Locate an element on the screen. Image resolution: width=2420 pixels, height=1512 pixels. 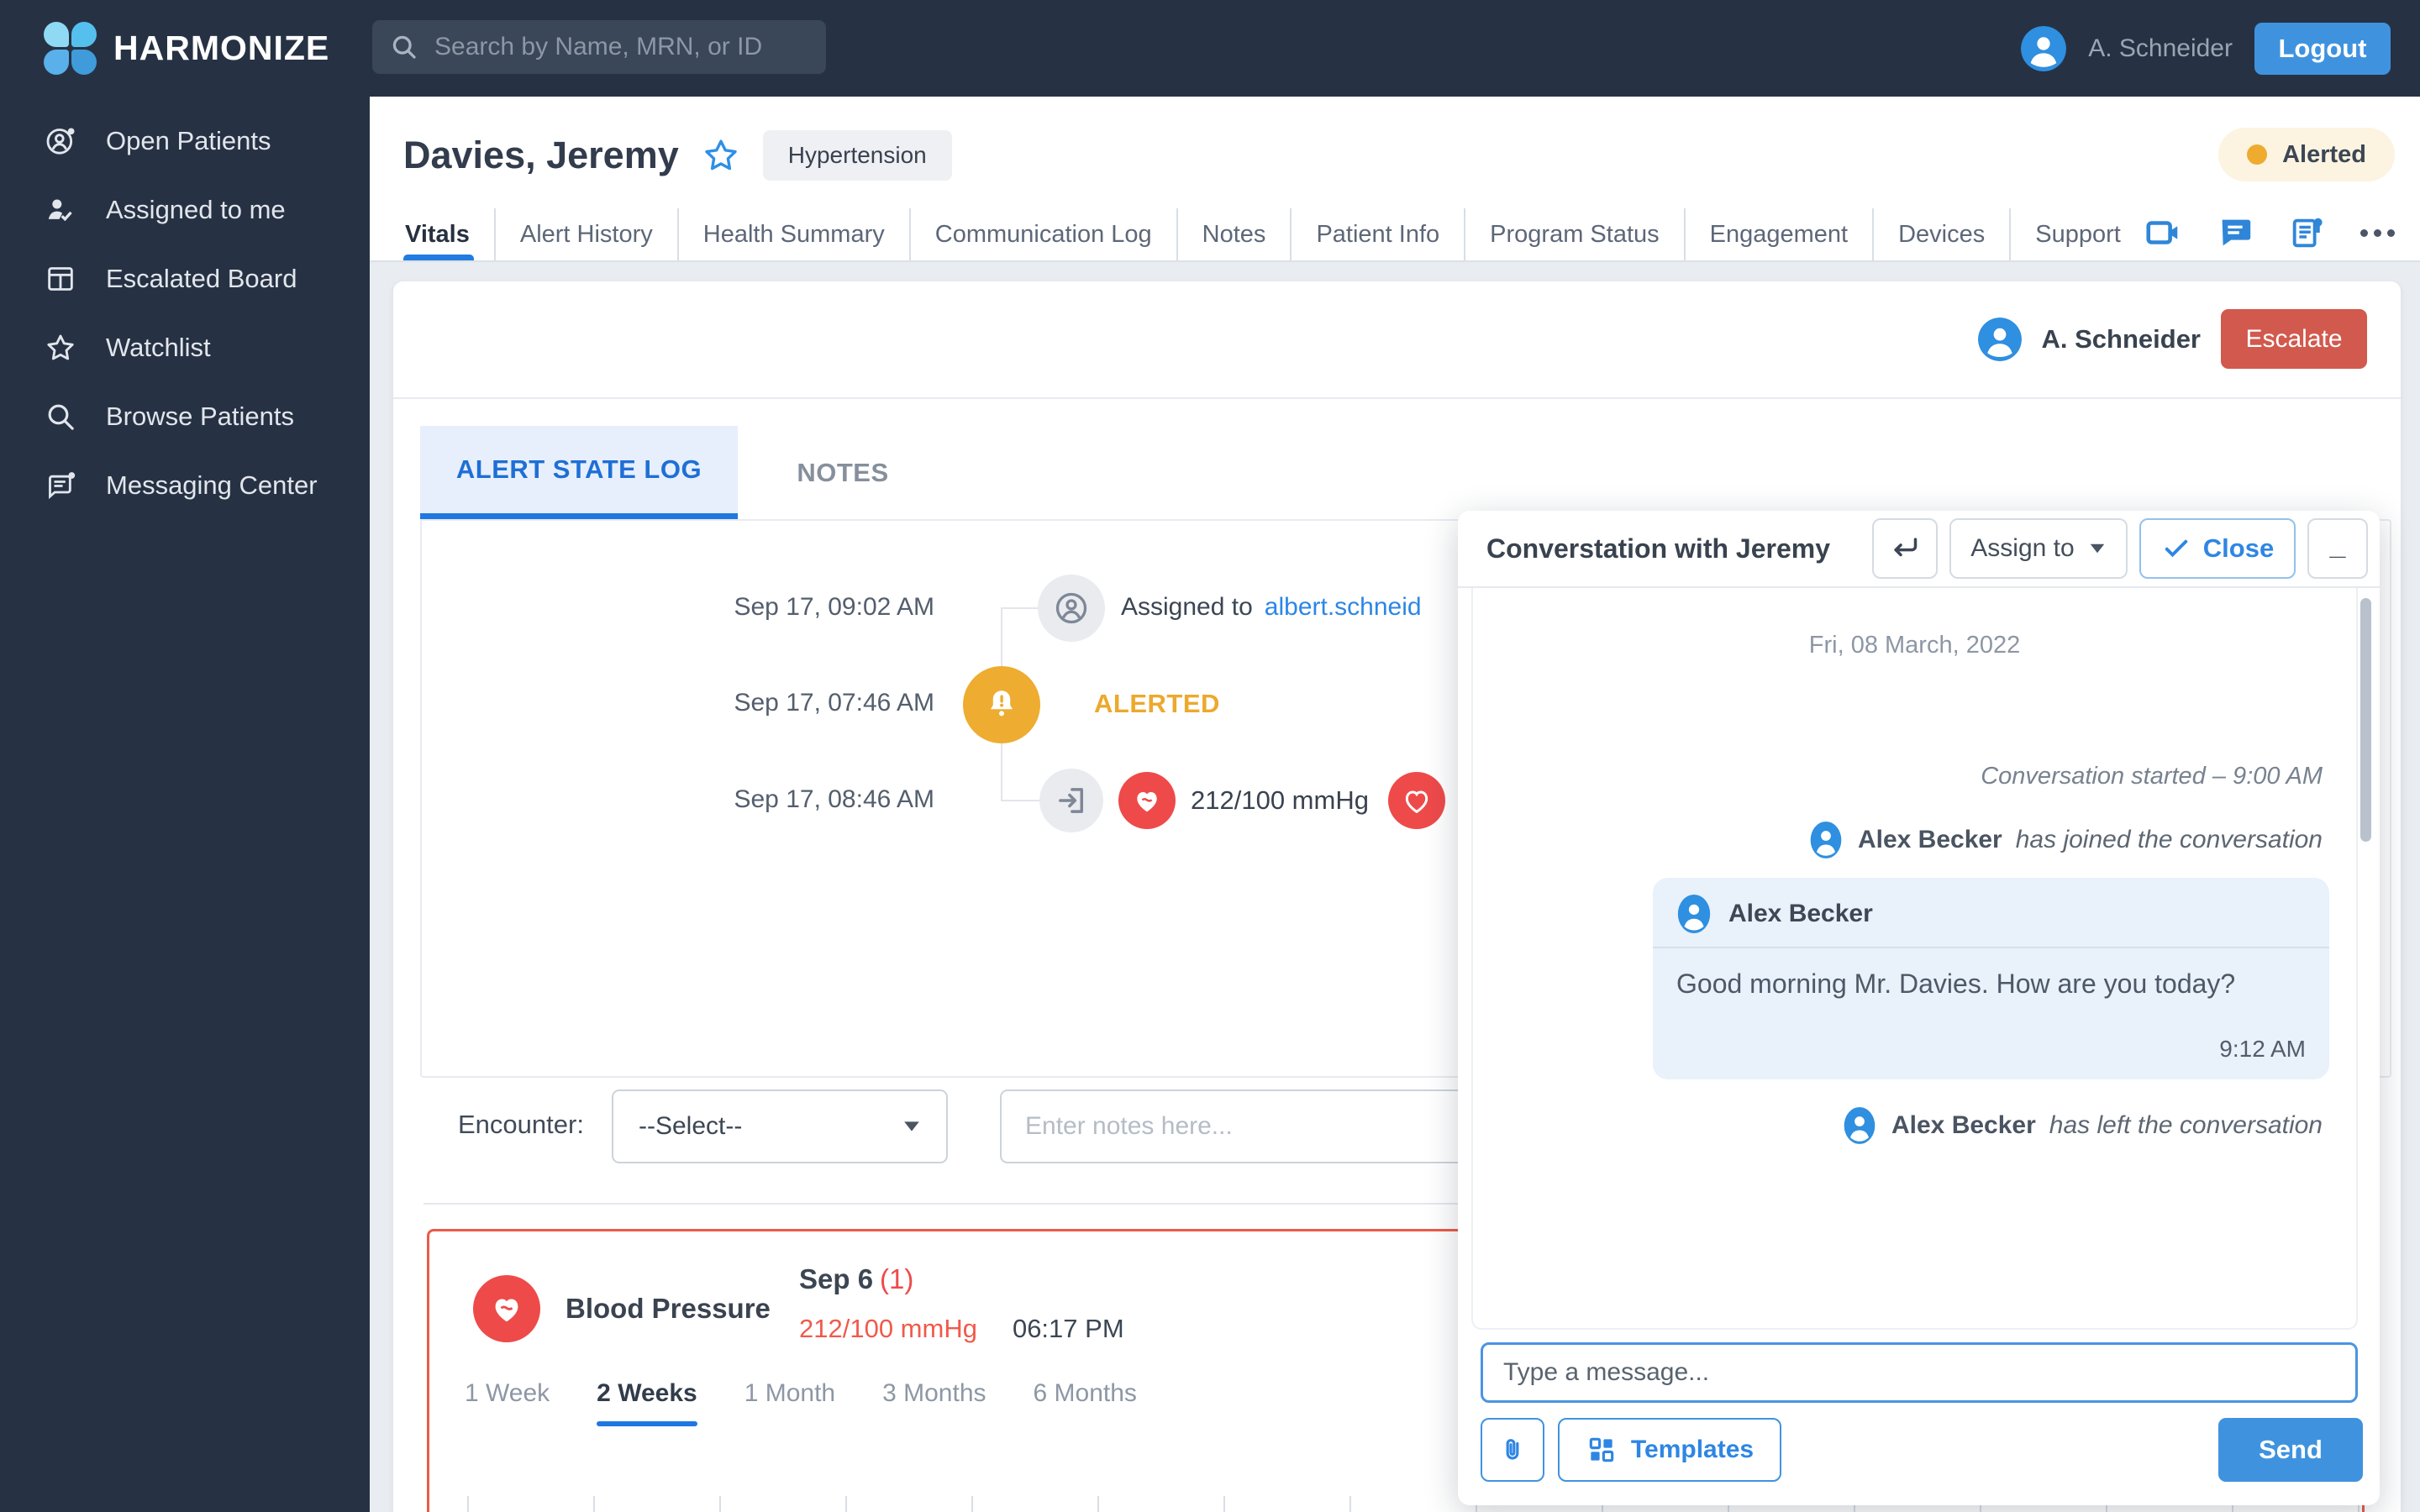
minimize-button: _ is located at coordinates (2337, 548).